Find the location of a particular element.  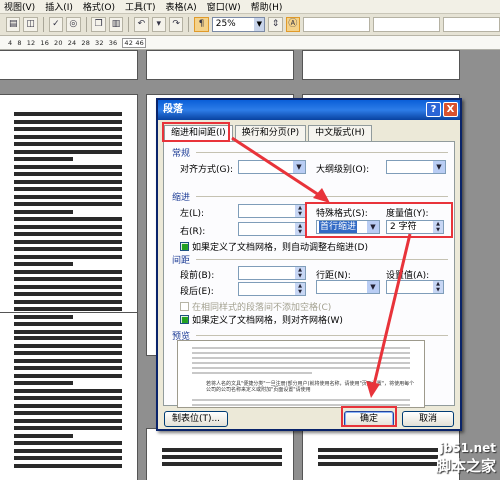

line-spacing-select: ▼ is located at coordinates (348, 287).